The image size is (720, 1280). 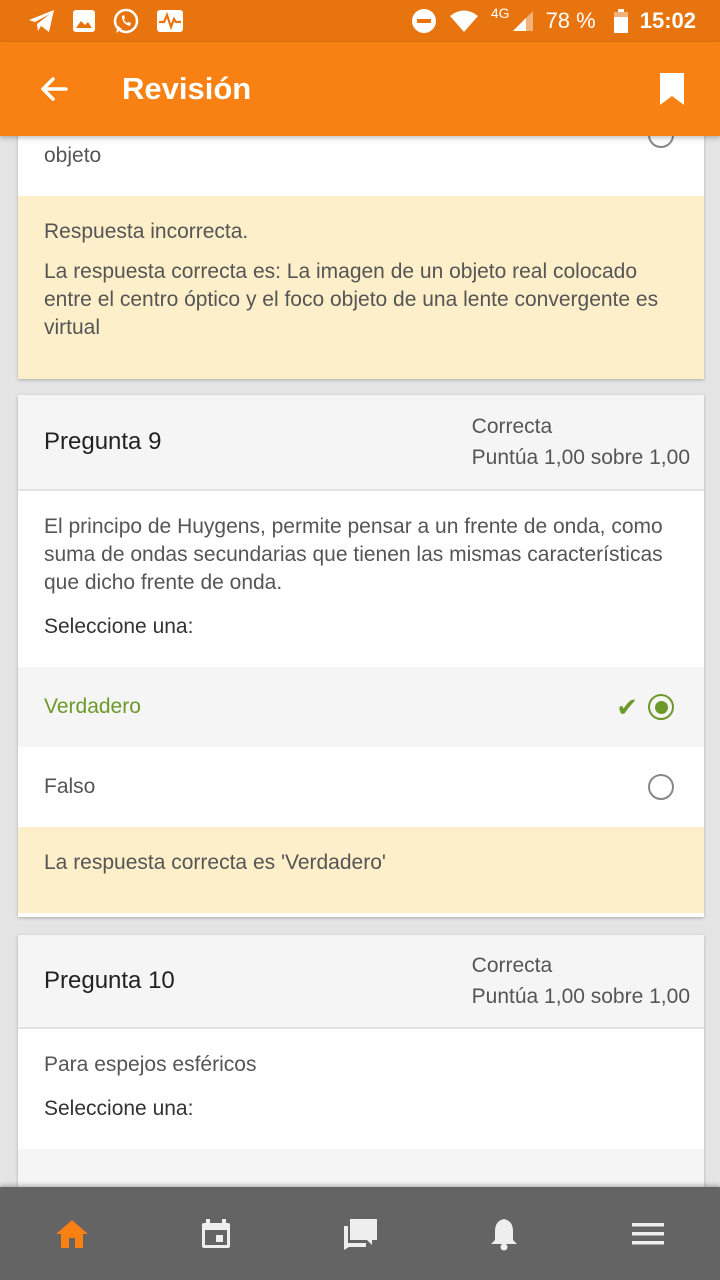 I want to click on option-true: Verdadero ✔, so click(x=361, y=707).